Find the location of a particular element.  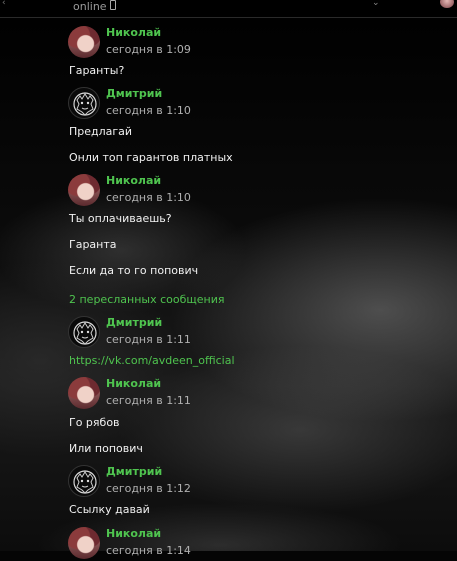

message-text: Предлагай is located at coordinates (101, 131).